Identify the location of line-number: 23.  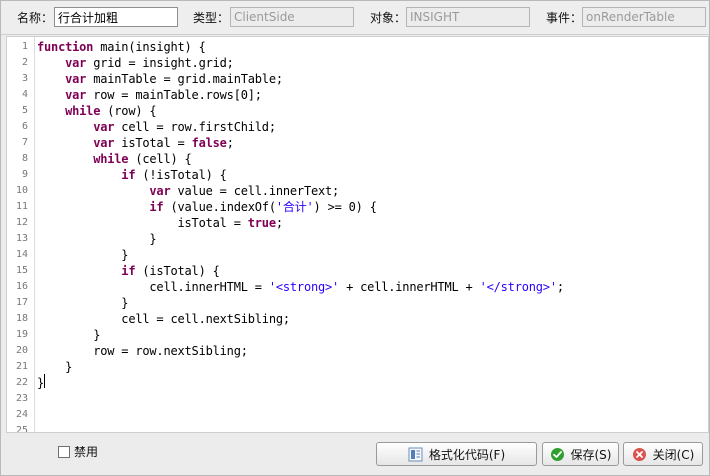
(21, 398).